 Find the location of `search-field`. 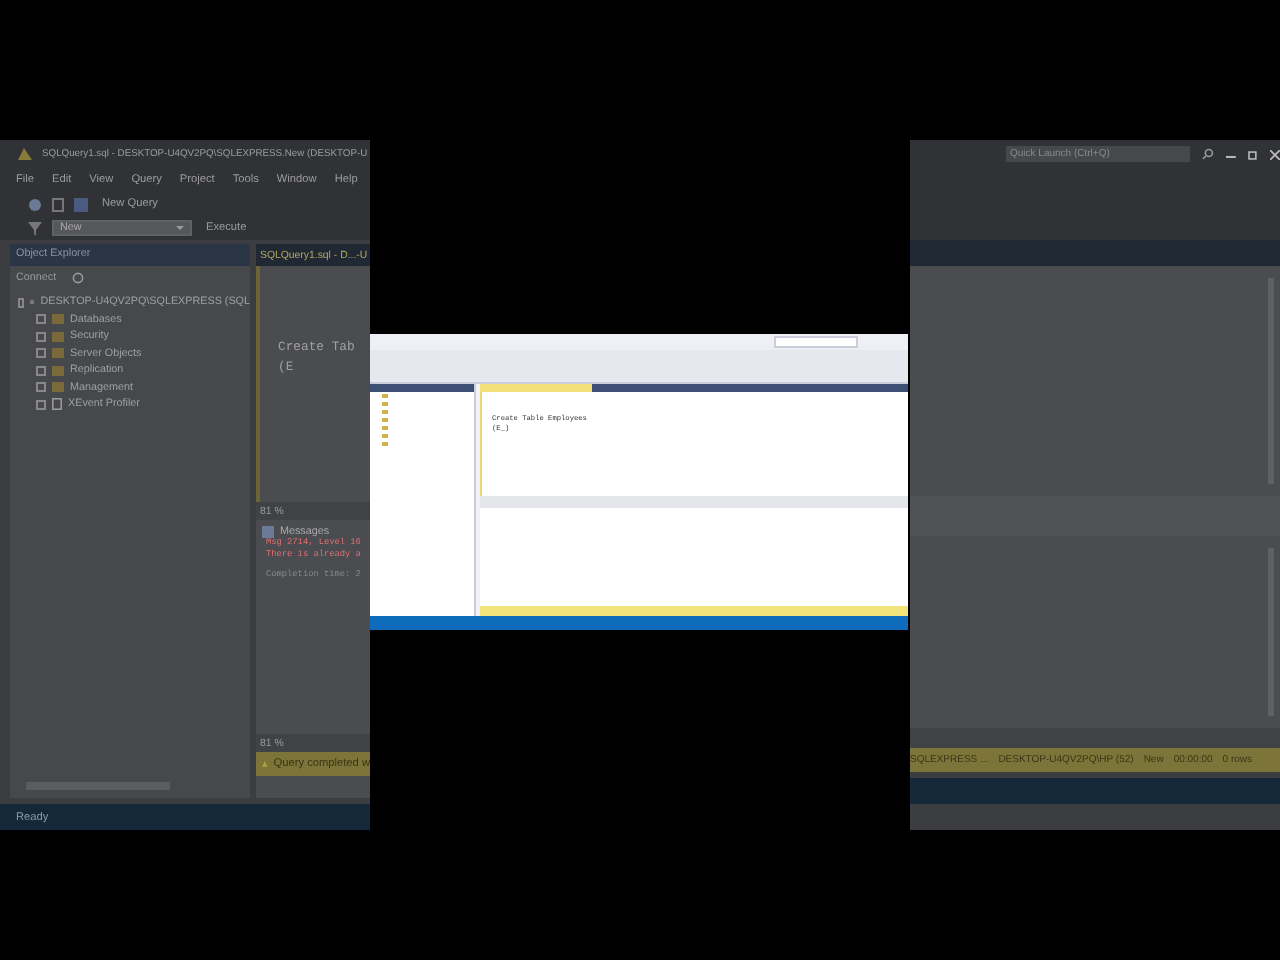

search-field is located at coordinates (816, 342).